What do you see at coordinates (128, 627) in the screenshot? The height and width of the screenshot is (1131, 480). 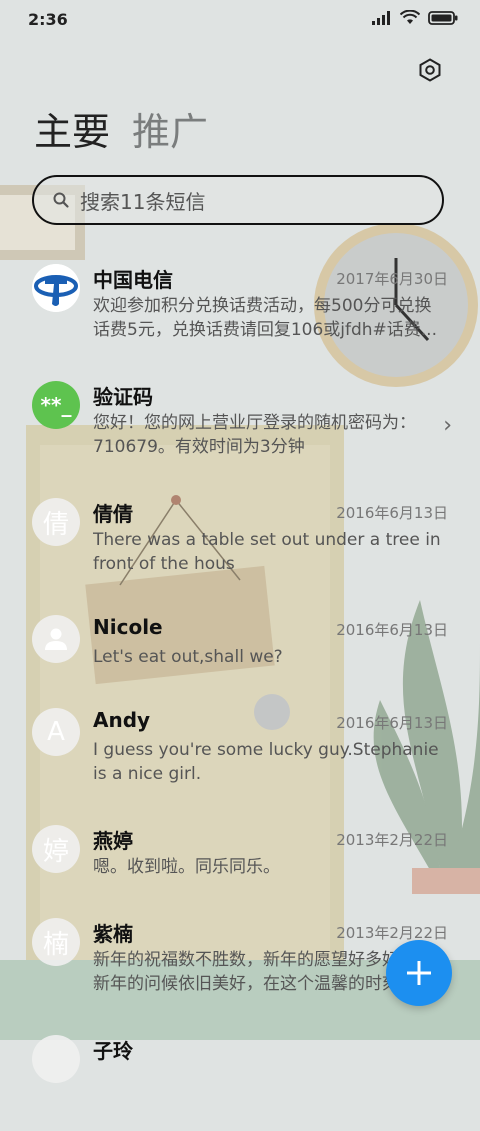 I see `contact-name: Nicole` at bounding box center [128, 627].